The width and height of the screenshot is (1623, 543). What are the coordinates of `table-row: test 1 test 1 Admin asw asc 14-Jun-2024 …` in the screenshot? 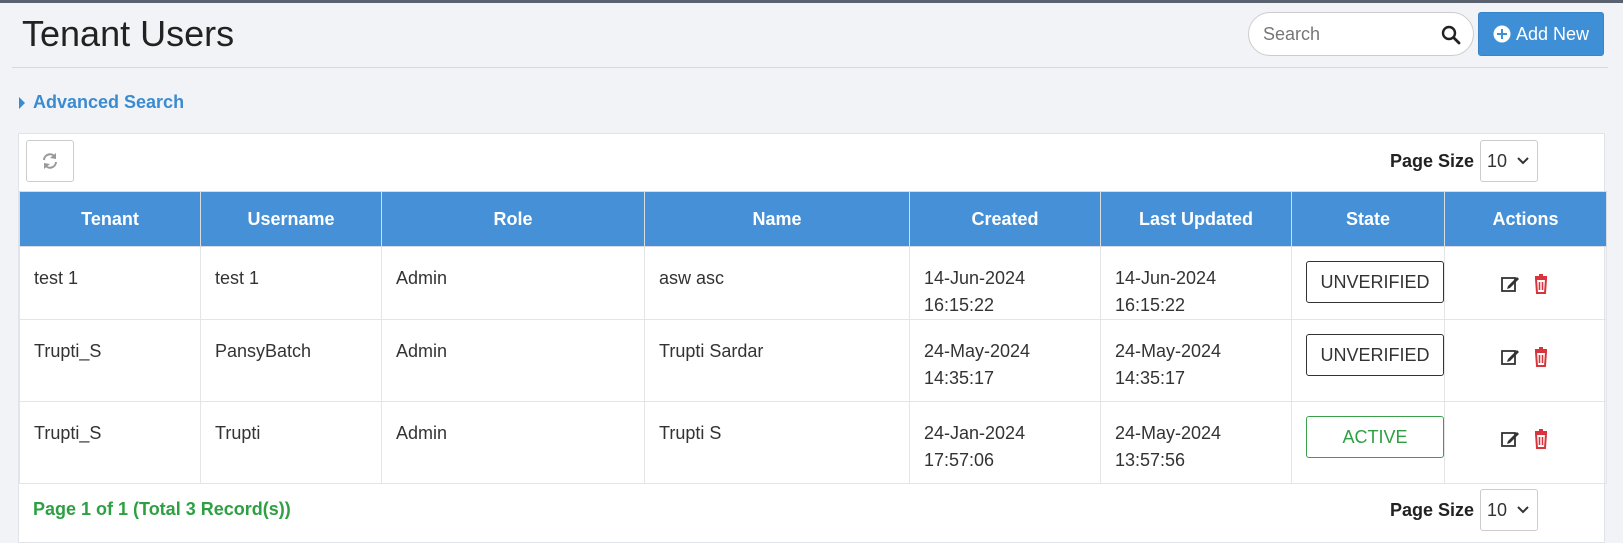 It's located at (813, 283).